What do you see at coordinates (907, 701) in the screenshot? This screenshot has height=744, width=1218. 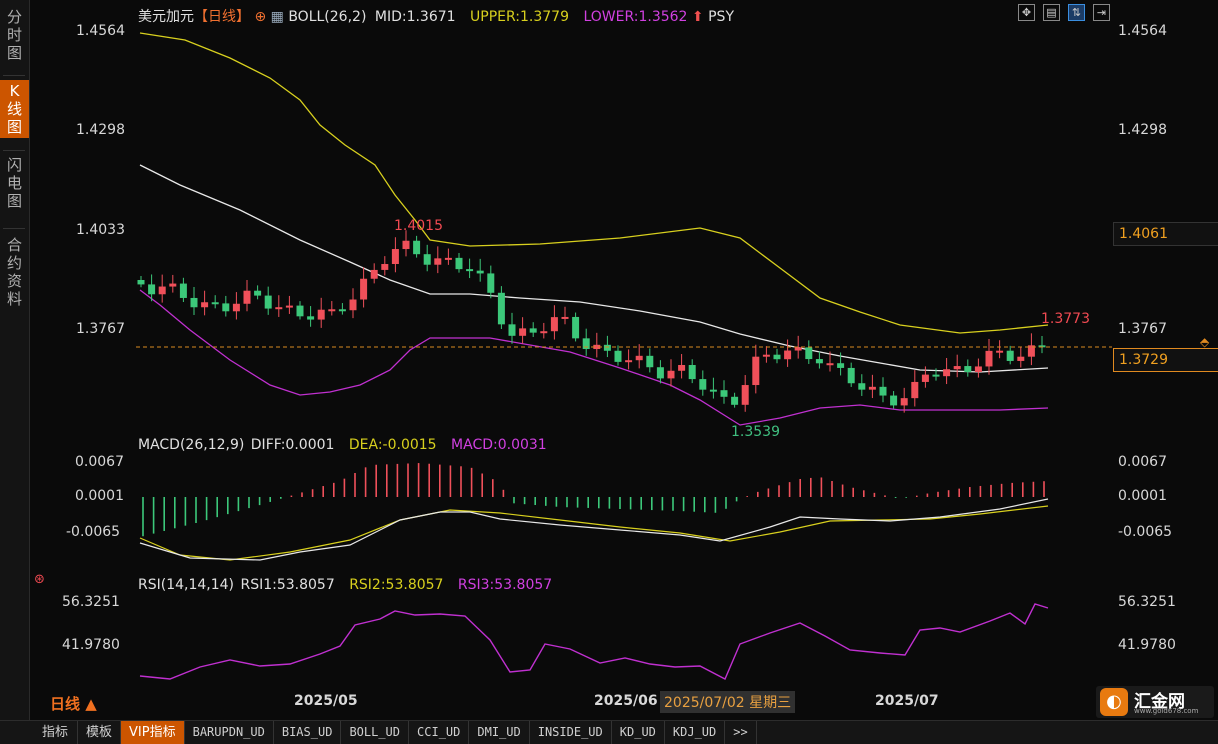 I see `time-label: 2025/07` at bounding box center [907, 701].